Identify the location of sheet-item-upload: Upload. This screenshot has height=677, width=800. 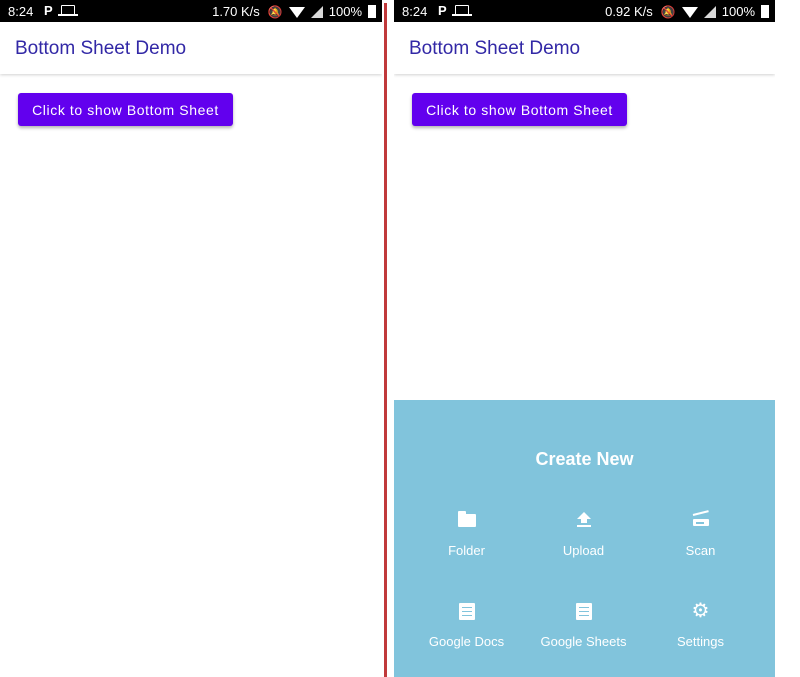
(583, 543).